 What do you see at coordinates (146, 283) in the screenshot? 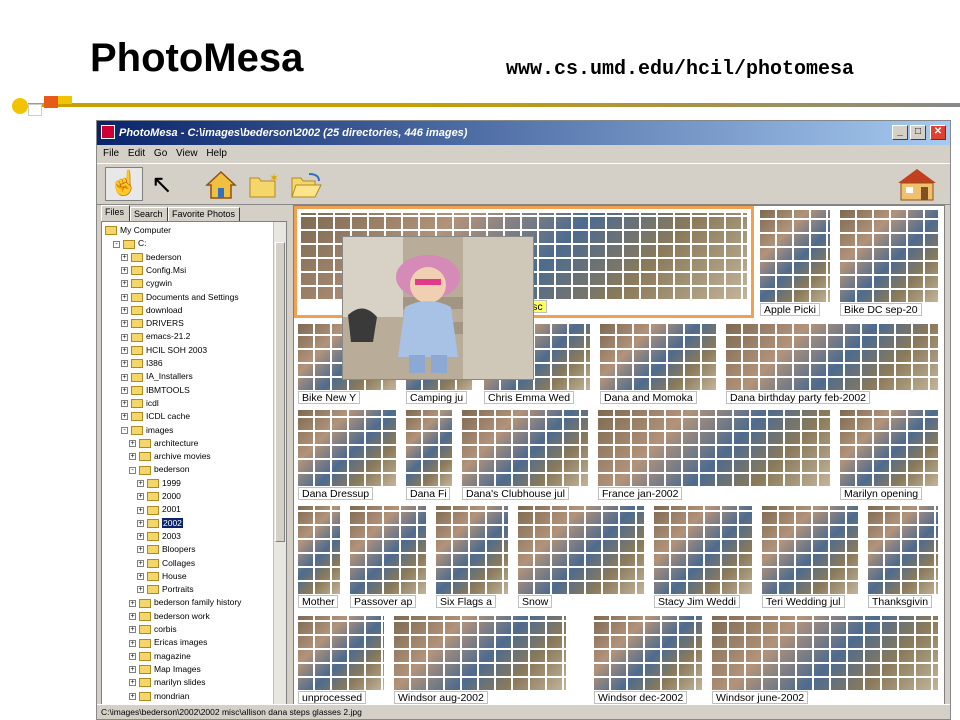
I see `tree-item: + cygwin` at bounding box center [146, 283].